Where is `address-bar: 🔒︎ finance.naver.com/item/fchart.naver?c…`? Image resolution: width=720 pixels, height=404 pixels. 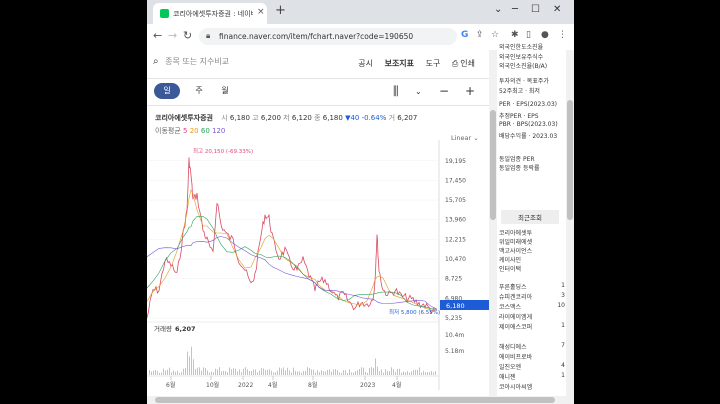
address-bar: 🔒︎ finance.naver.com/item/fchart.naver?c… is located at coordinates (328, 36).